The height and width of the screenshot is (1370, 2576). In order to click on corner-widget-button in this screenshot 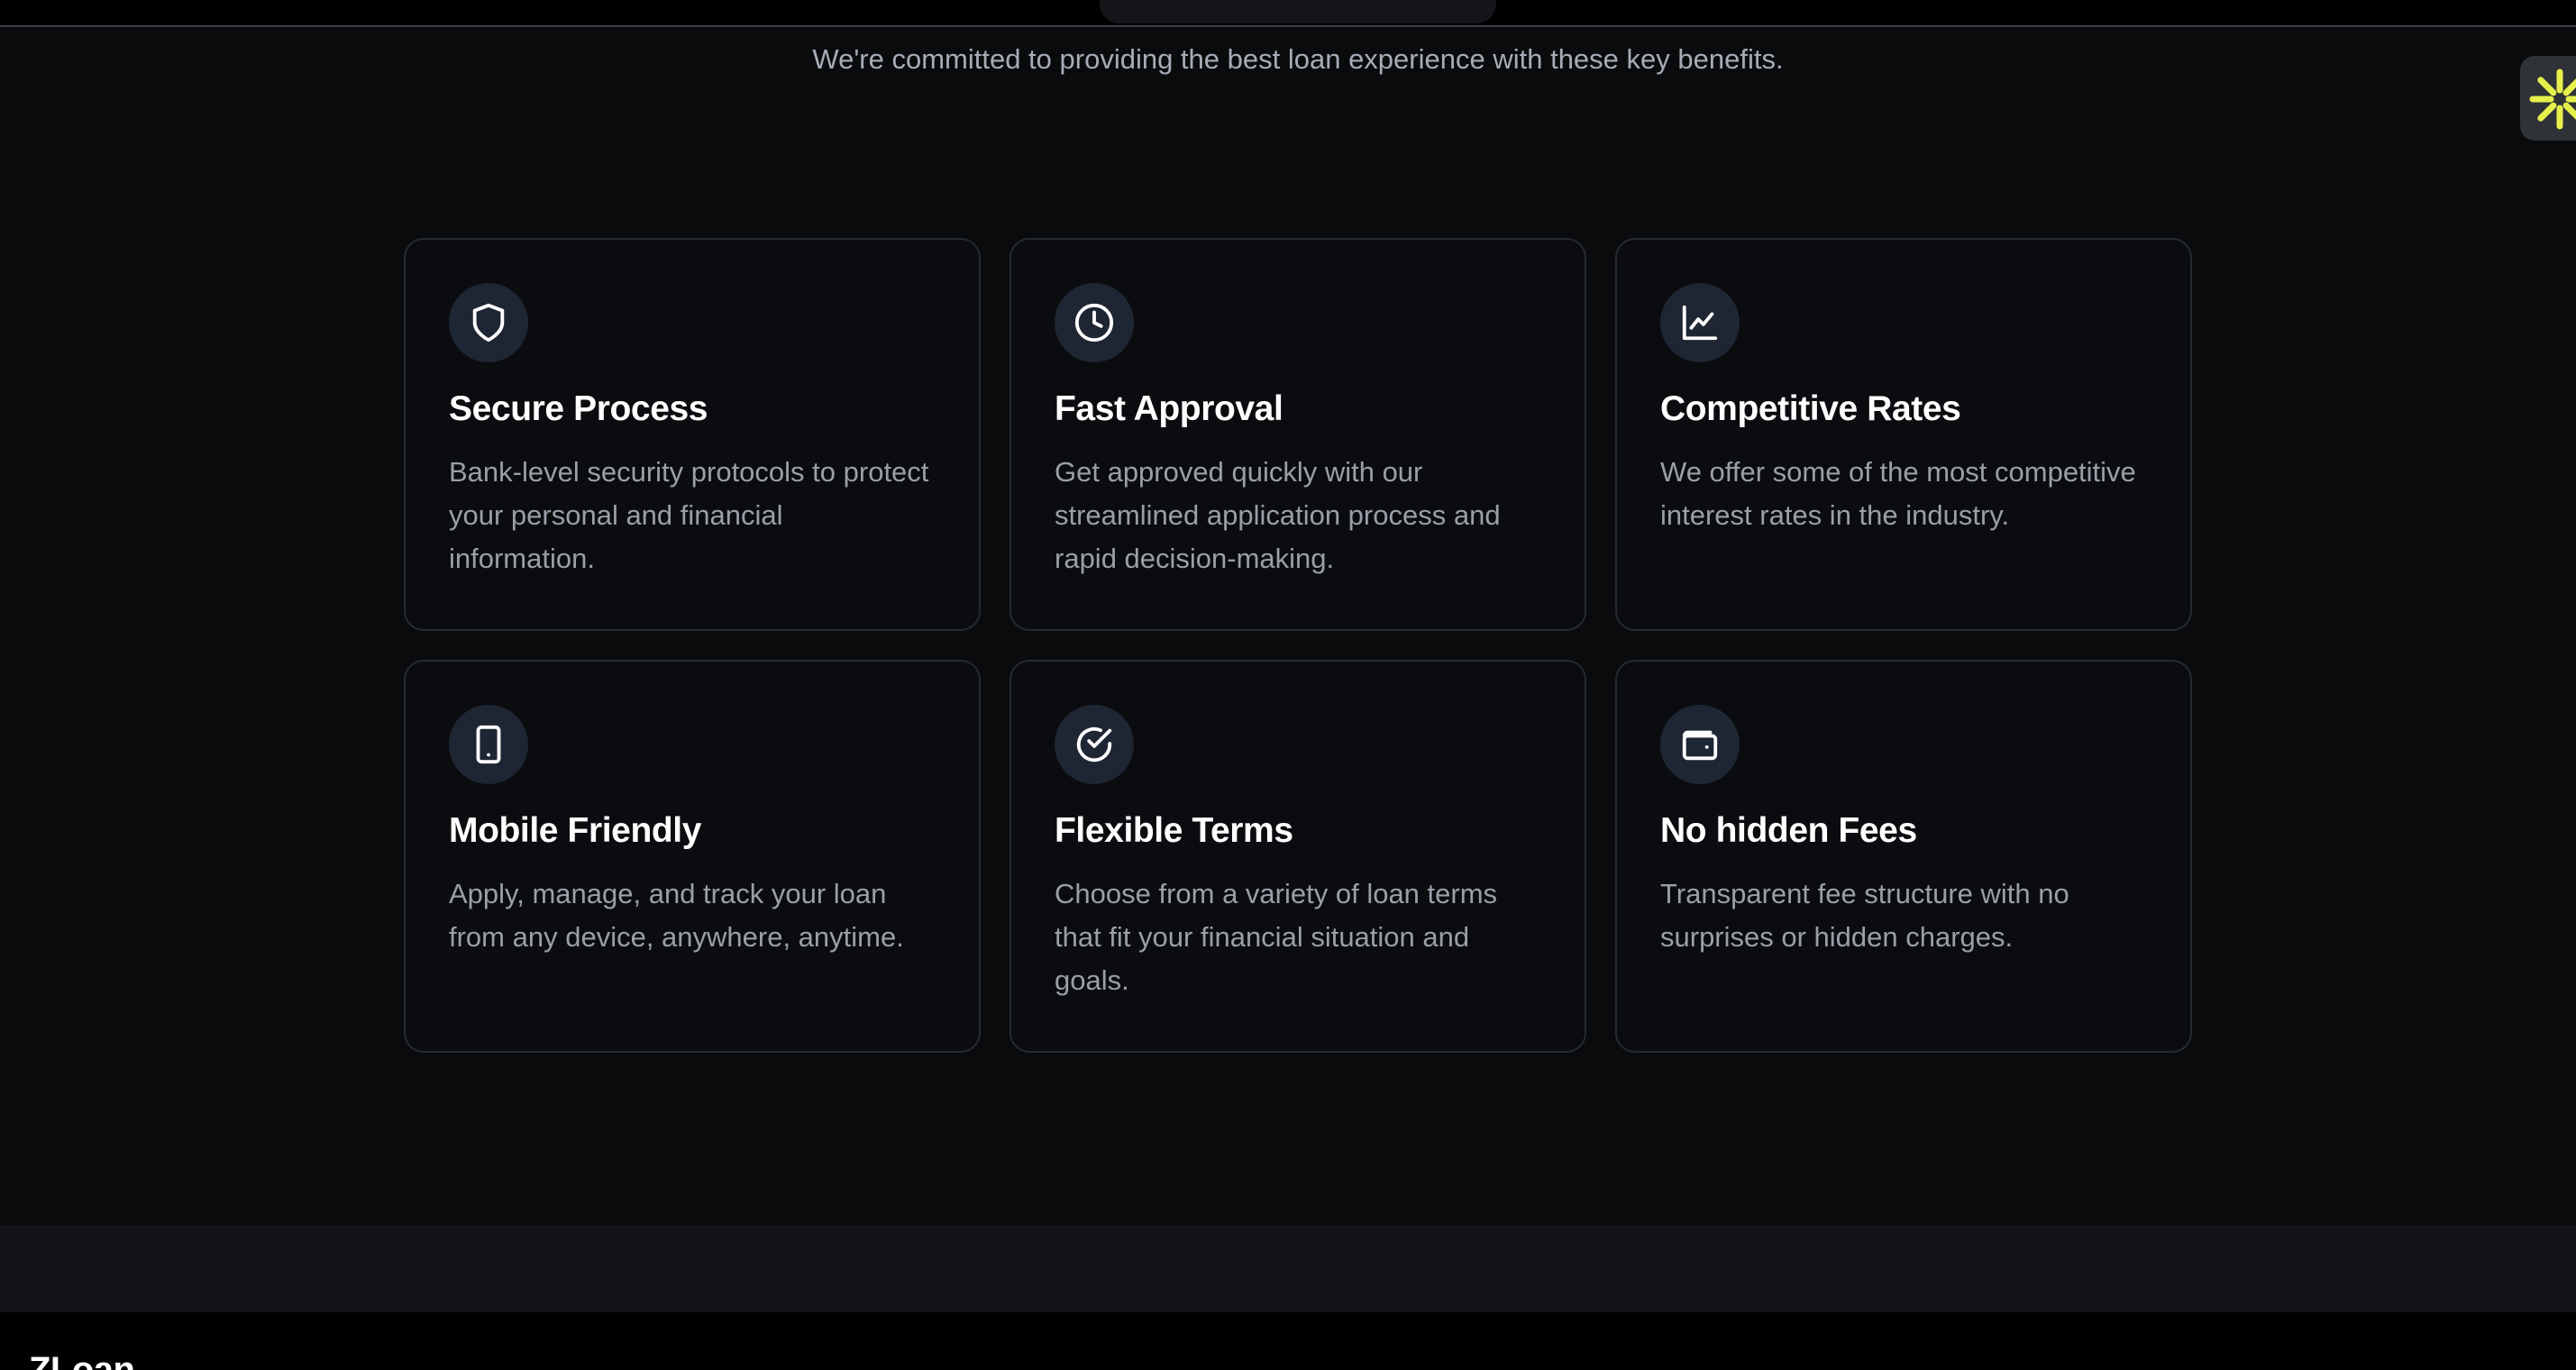, I will do `click(2548, 98)`.